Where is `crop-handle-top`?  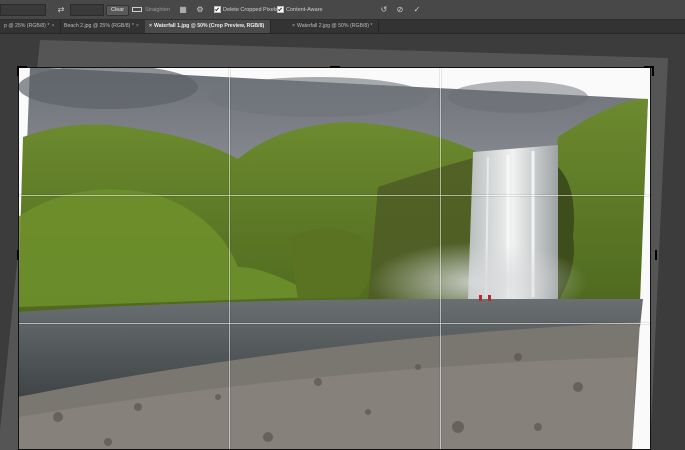 crop-handle-top is located at coordinates (335, 71).